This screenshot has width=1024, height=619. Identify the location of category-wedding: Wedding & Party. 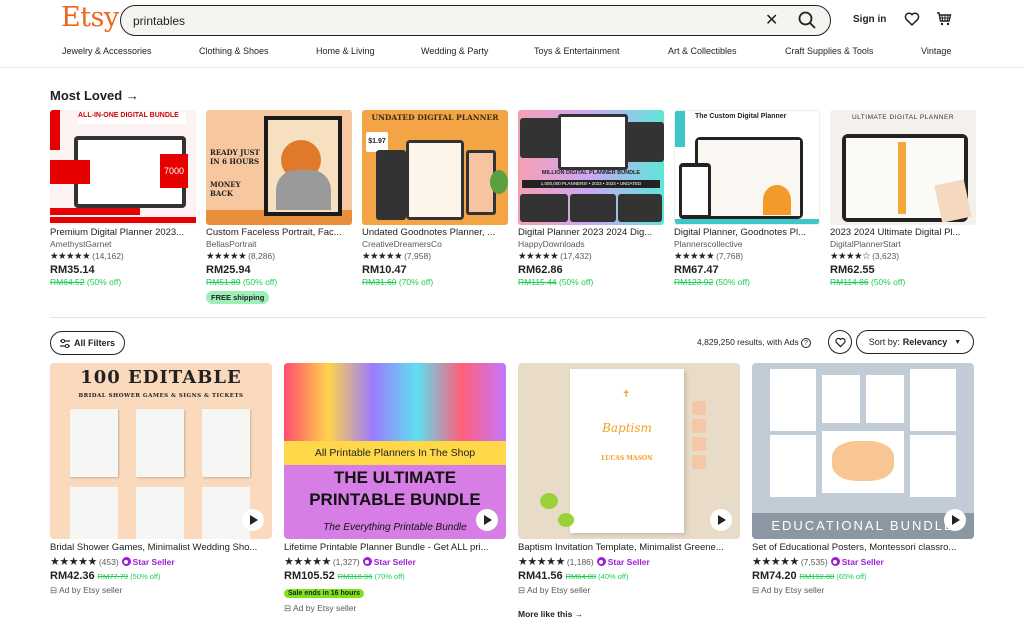
(454, 51).